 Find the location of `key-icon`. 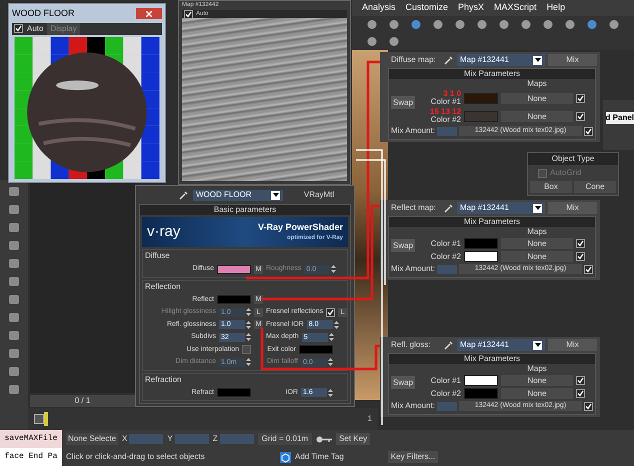

key-icon is located at coordinates (324, 439).